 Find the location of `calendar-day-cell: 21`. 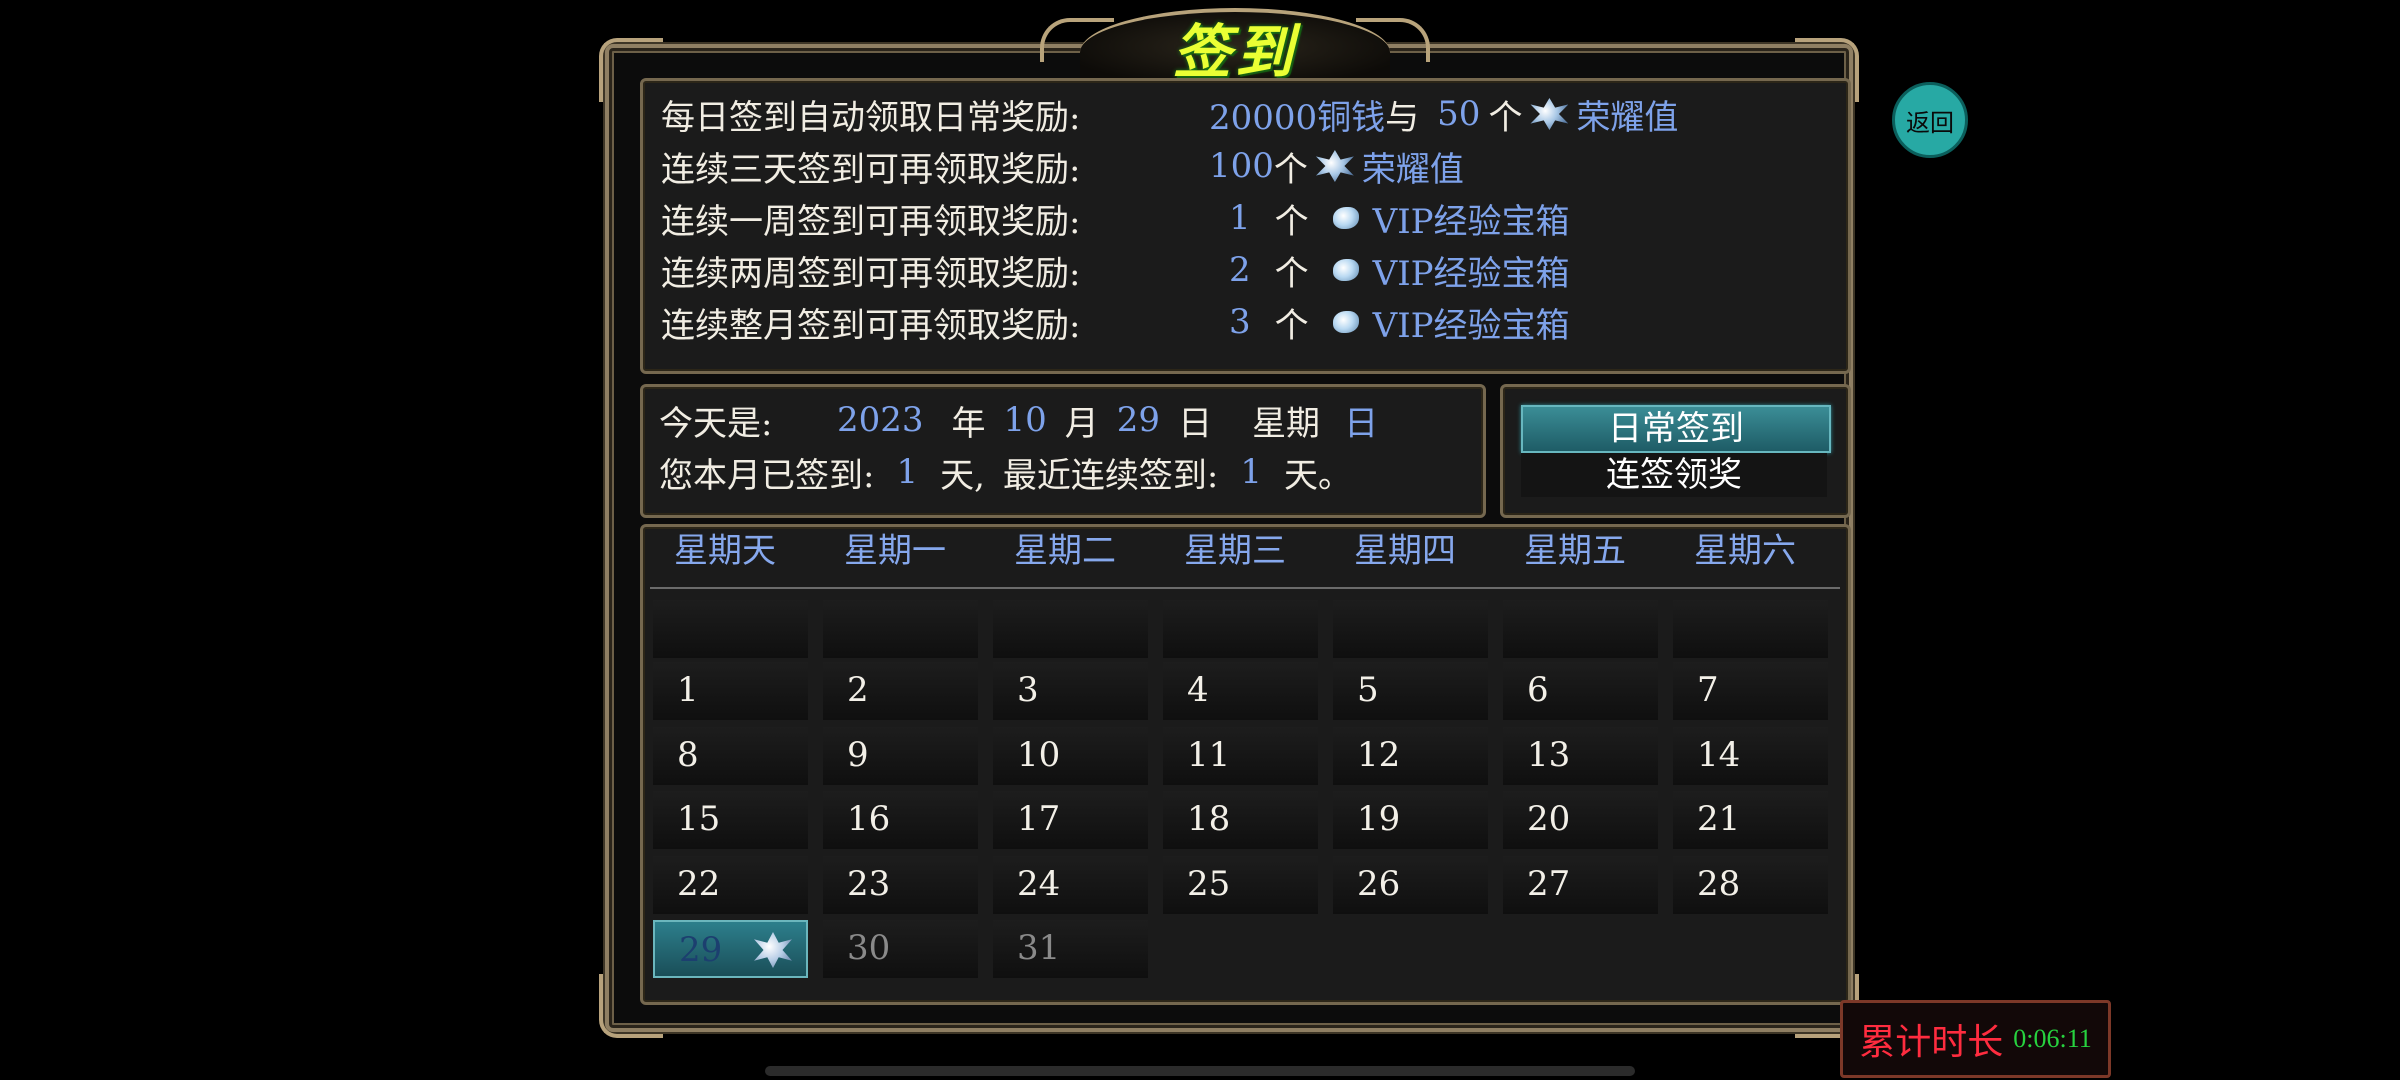

calendar-day-cell: 21 is located at coordinates (1750, 820).